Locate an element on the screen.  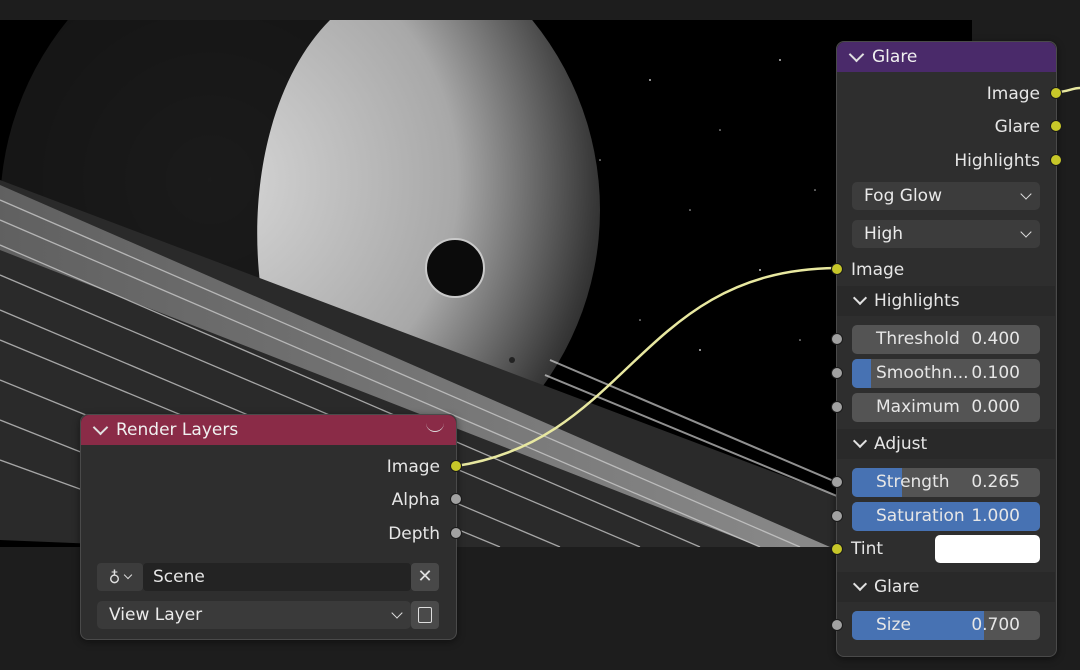
output-glare-socket is located at coordinates (1056, 126).